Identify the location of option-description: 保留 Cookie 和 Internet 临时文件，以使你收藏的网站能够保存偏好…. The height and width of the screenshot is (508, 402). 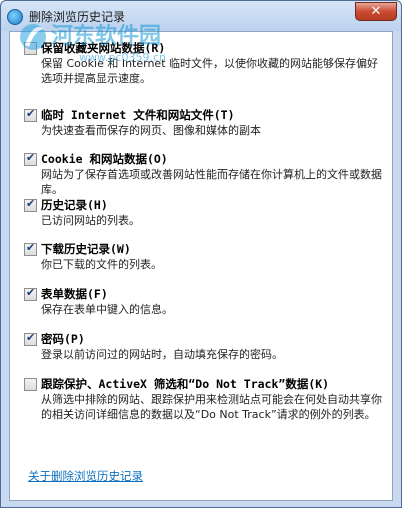
(209, 71).